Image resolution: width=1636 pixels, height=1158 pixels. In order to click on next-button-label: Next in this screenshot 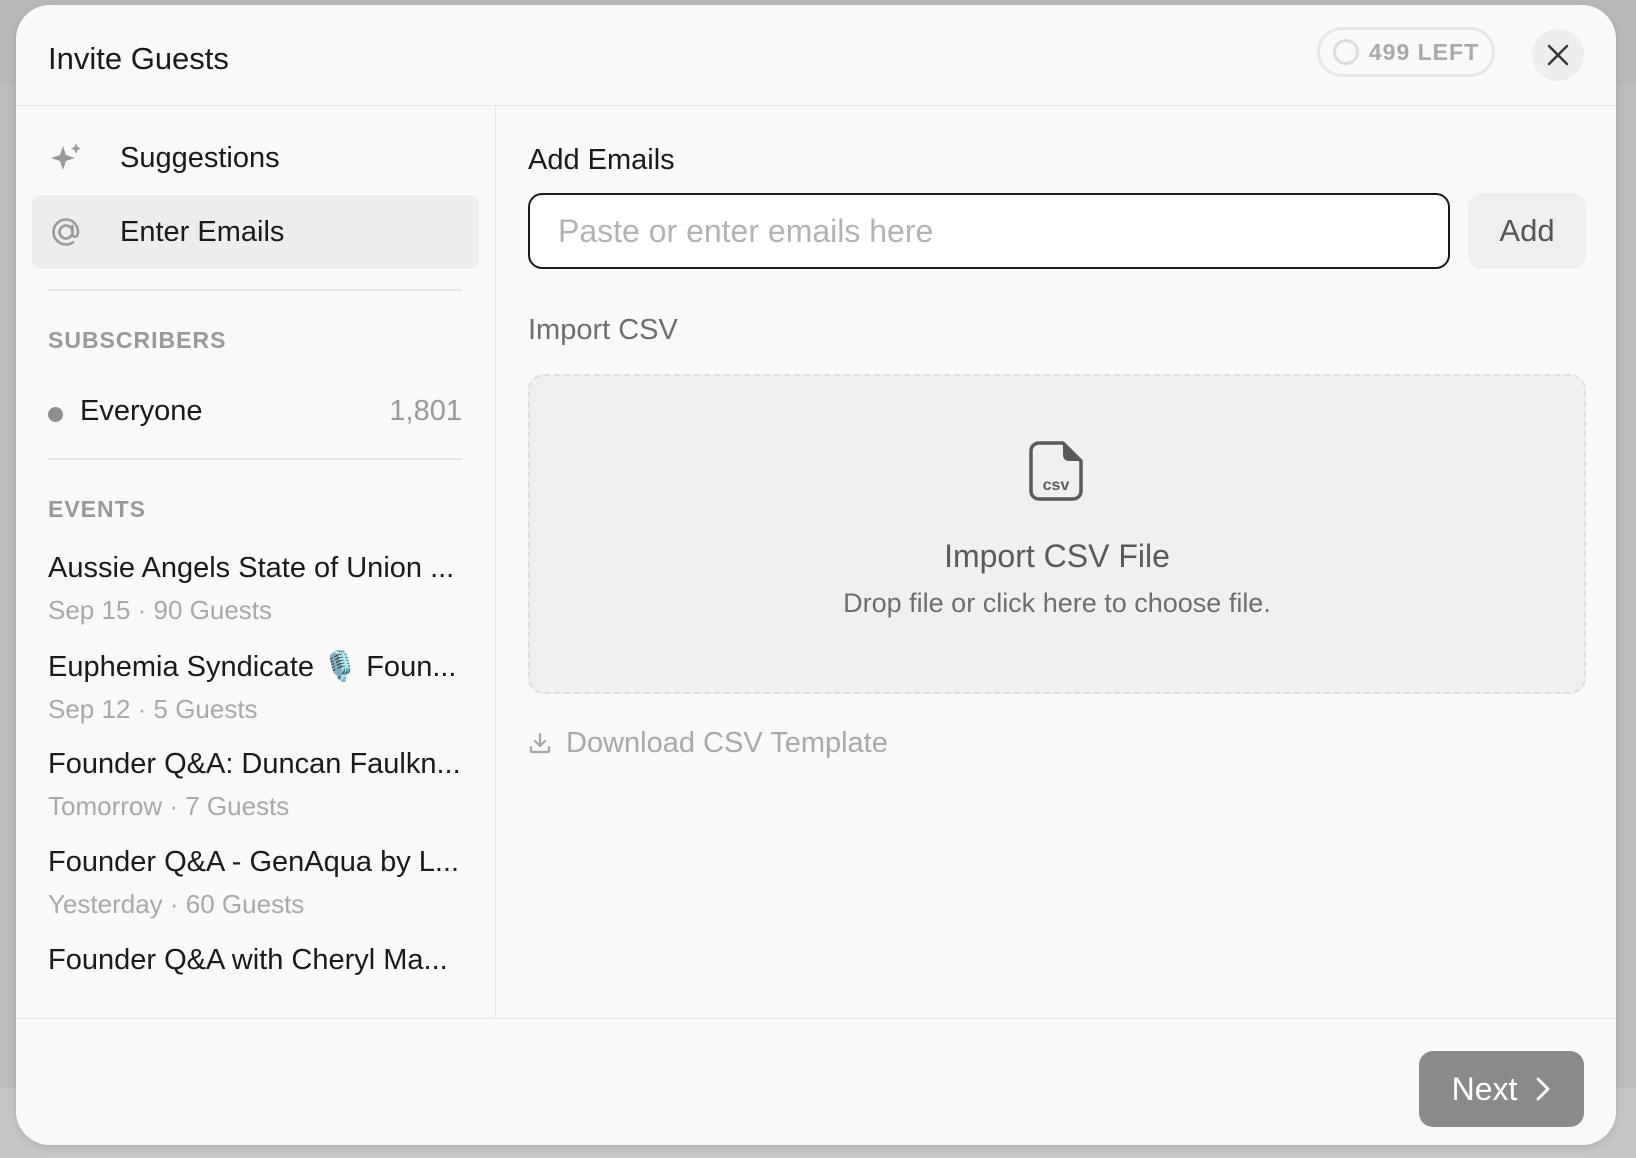, I will do `click(1484, 1088)`.